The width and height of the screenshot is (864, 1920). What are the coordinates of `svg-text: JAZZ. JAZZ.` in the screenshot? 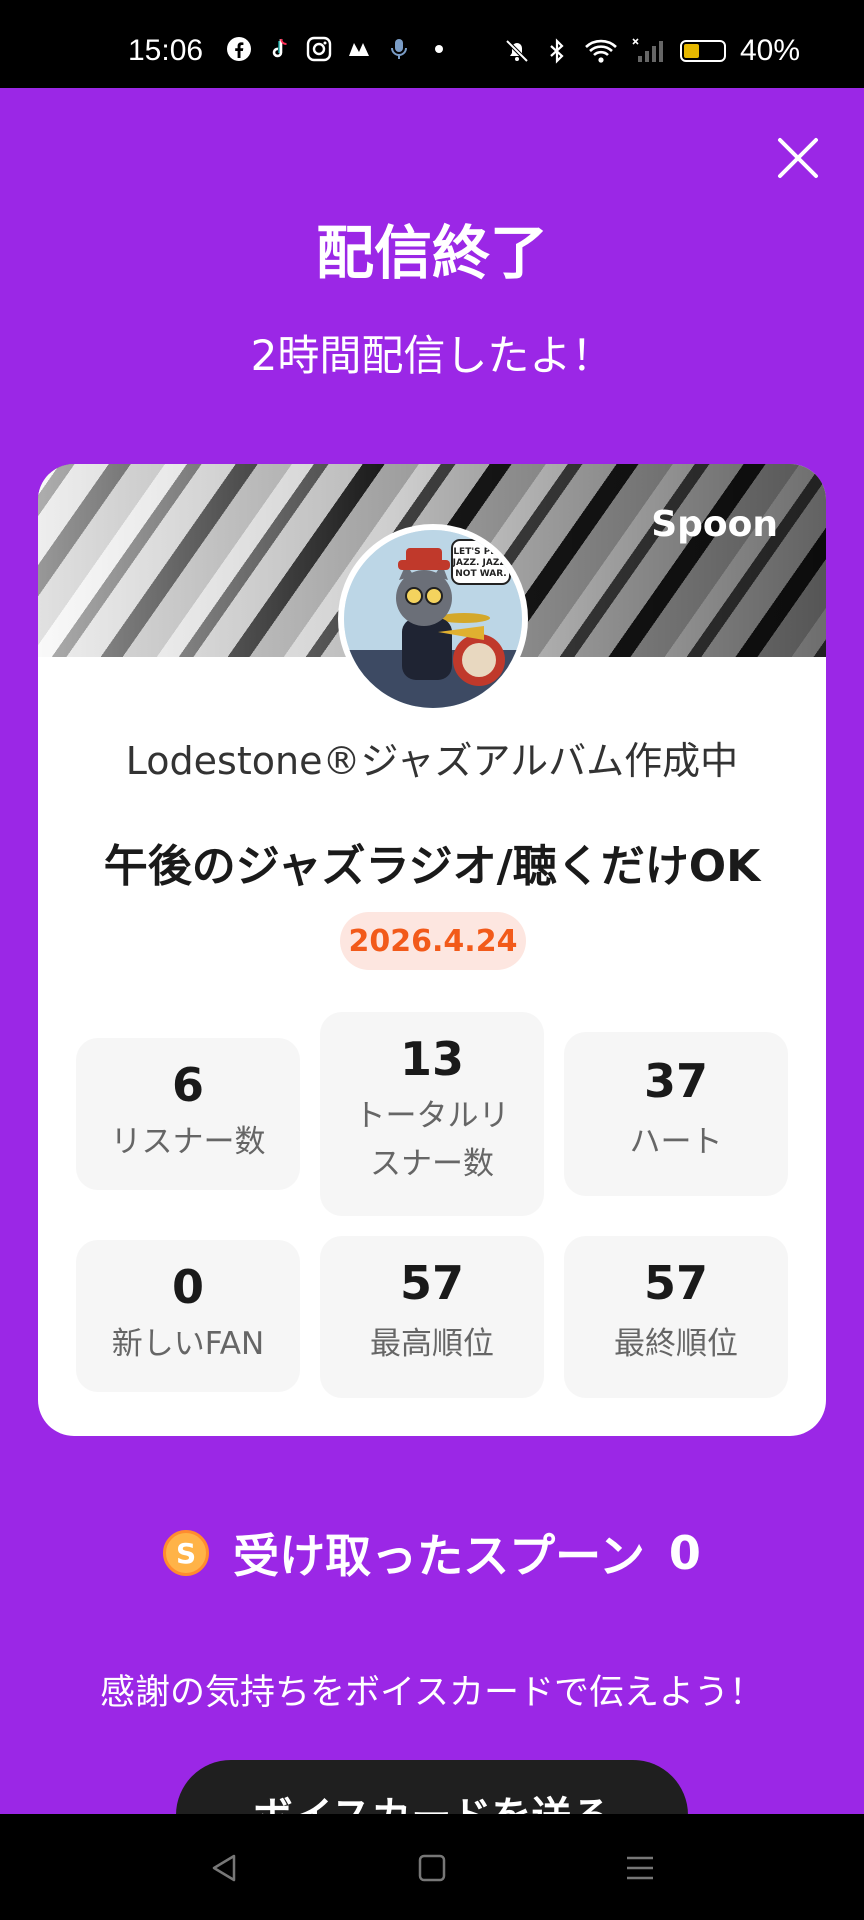 It's located at (481, 563).